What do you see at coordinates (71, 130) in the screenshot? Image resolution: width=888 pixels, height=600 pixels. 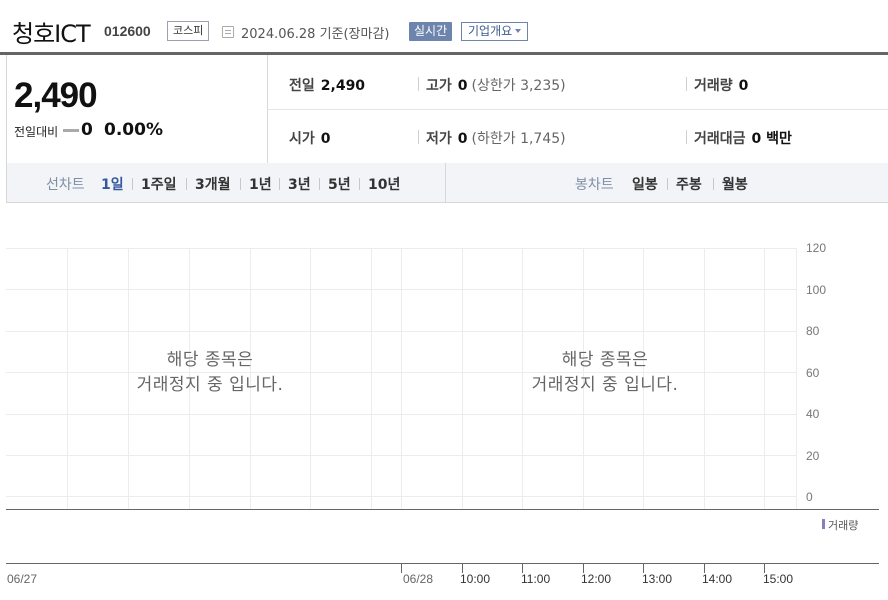 I see `flat-change-icon` at bounding box center [71, 130].